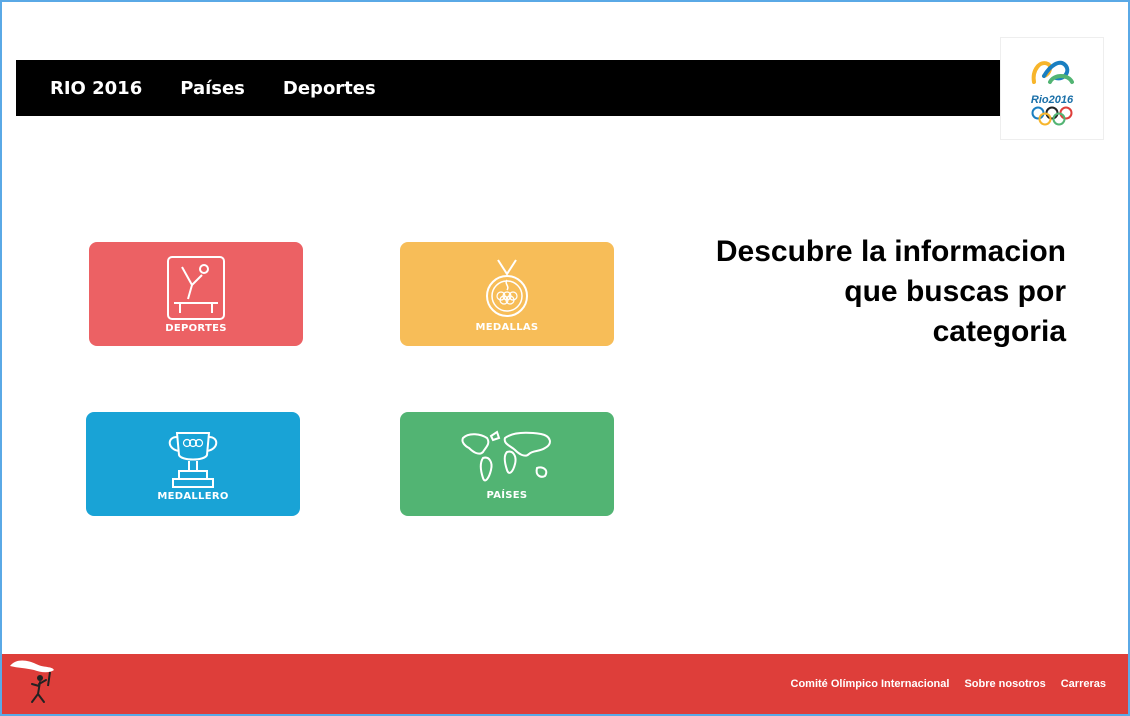 The width and height of the screenshot is (1130, 716). I want to click on card-medallas: MEDALLAS, so click(507, 294).